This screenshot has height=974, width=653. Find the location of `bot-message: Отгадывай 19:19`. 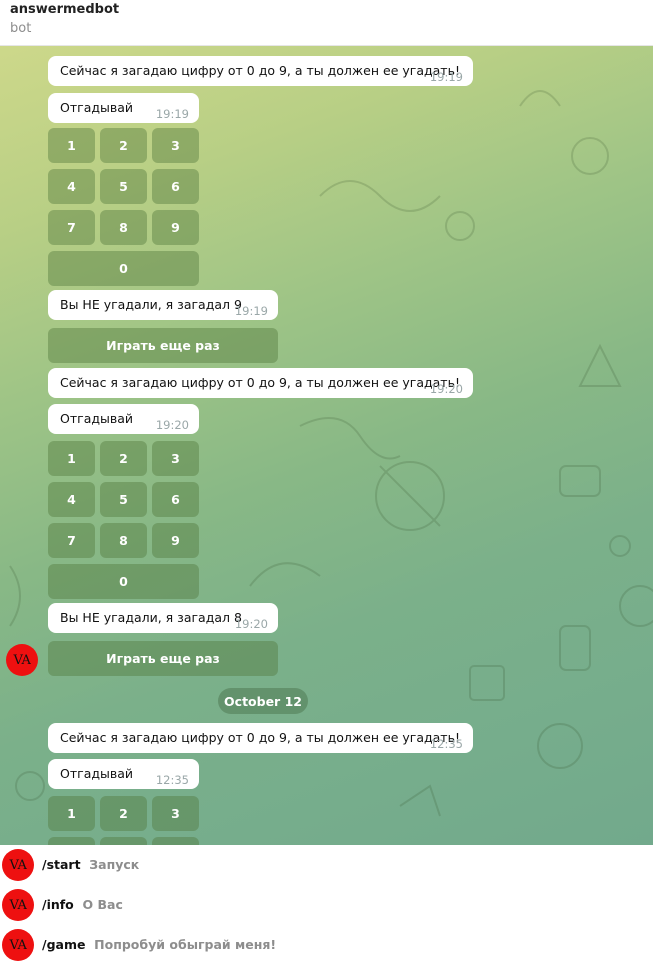

bot-message: Отгадывай 19:19 is located at coordinates (123, 108).